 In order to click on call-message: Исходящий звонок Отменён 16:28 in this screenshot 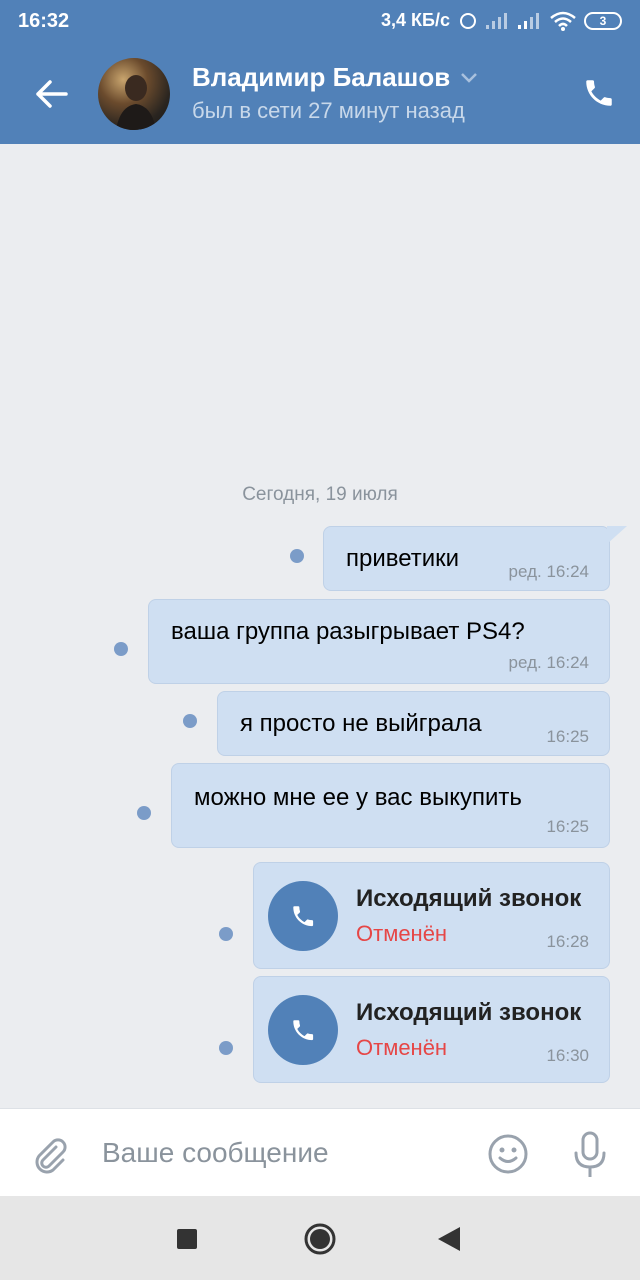, I will do `click(431, 915)`.